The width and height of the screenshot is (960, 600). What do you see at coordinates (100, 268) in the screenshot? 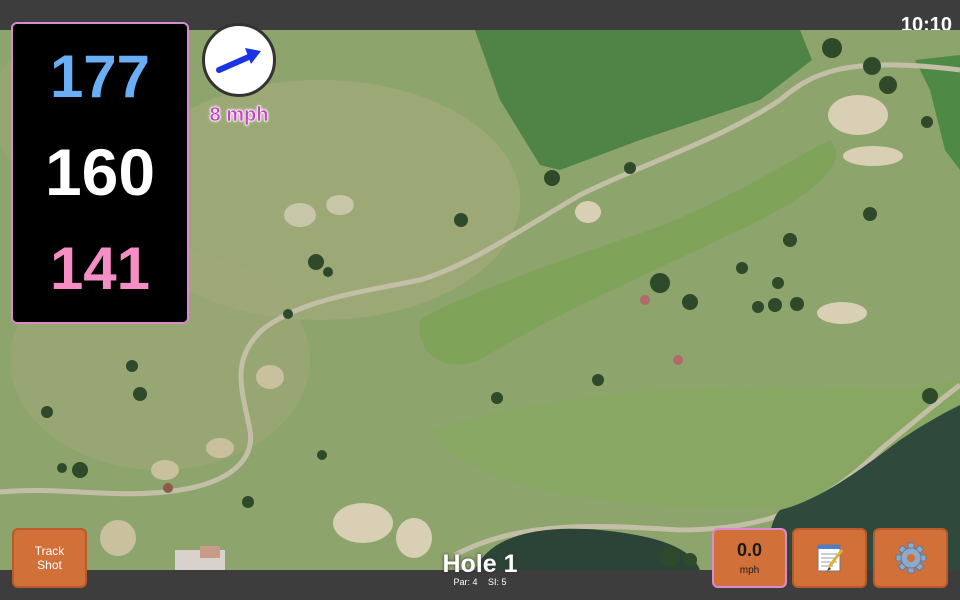
I see `front-distance: 141` at bounding box center [100, 268].